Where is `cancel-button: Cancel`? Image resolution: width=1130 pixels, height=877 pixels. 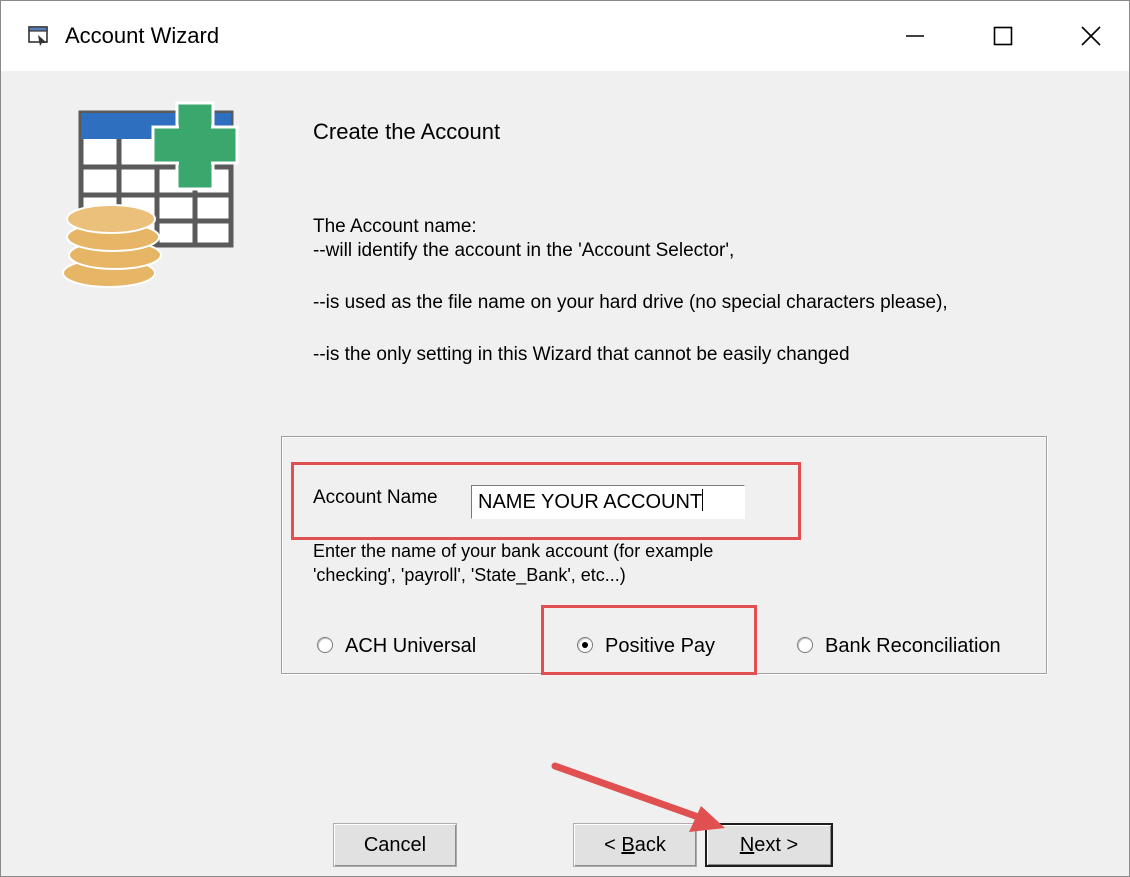
cancel-button: Cancel is located at coordinates (395, 845).